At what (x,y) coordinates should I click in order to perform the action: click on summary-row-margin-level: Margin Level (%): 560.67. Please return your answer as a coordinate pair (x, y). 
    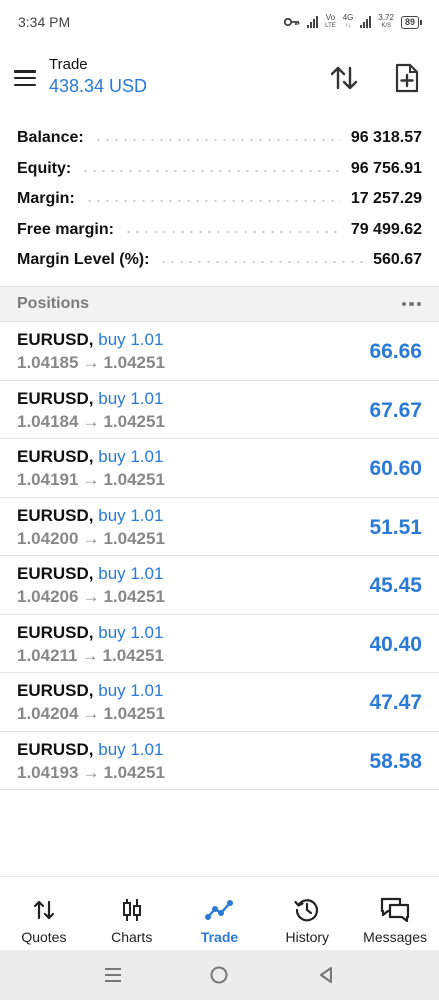
    Looking at the image, I should click on (219, 260).